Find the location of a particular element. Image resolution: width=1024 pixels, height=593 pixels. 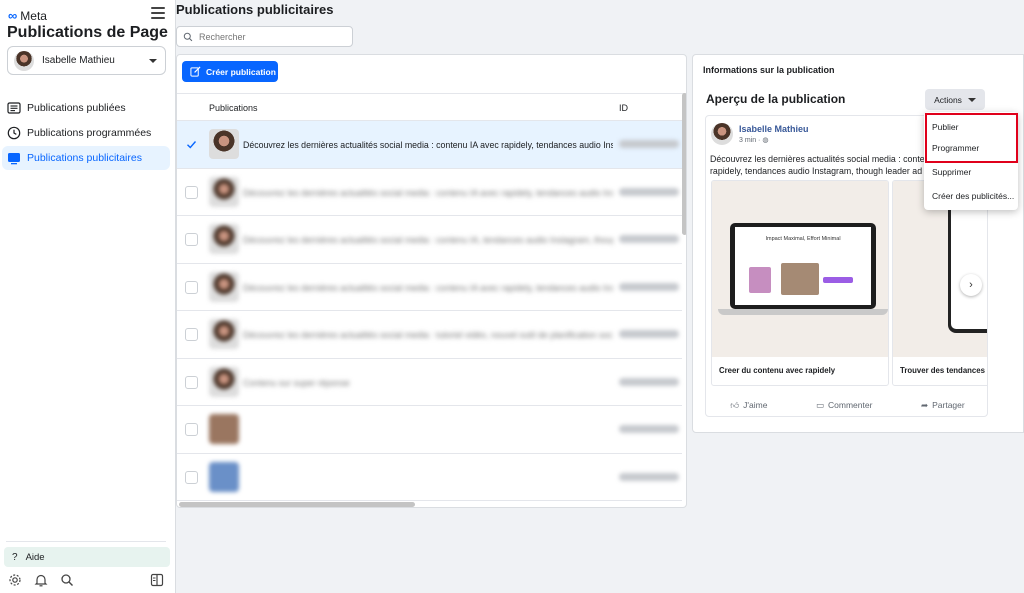

divider is located at coordinates (86, 541).